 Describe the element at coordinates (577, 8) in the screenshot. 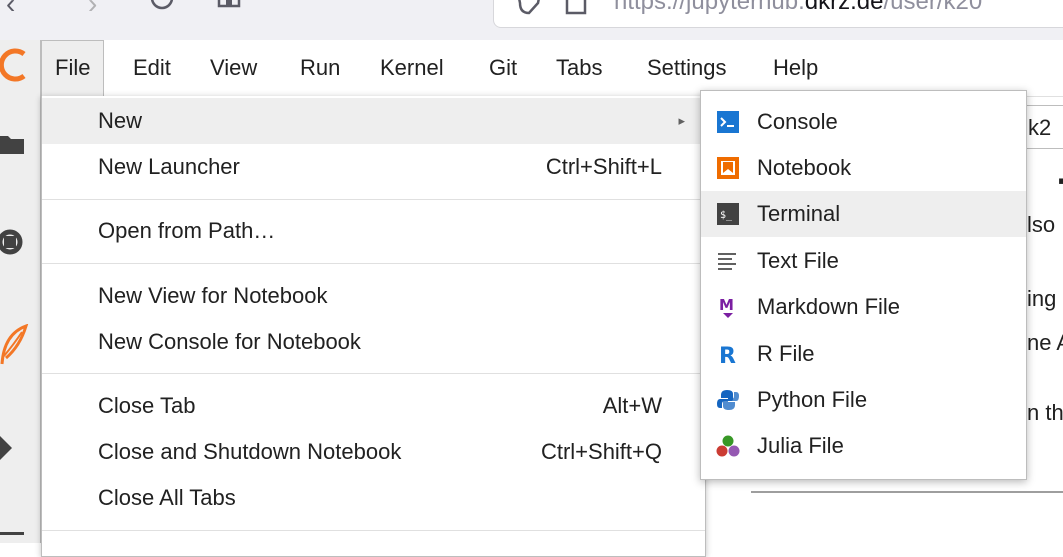

I see `lock-icon` at that location.